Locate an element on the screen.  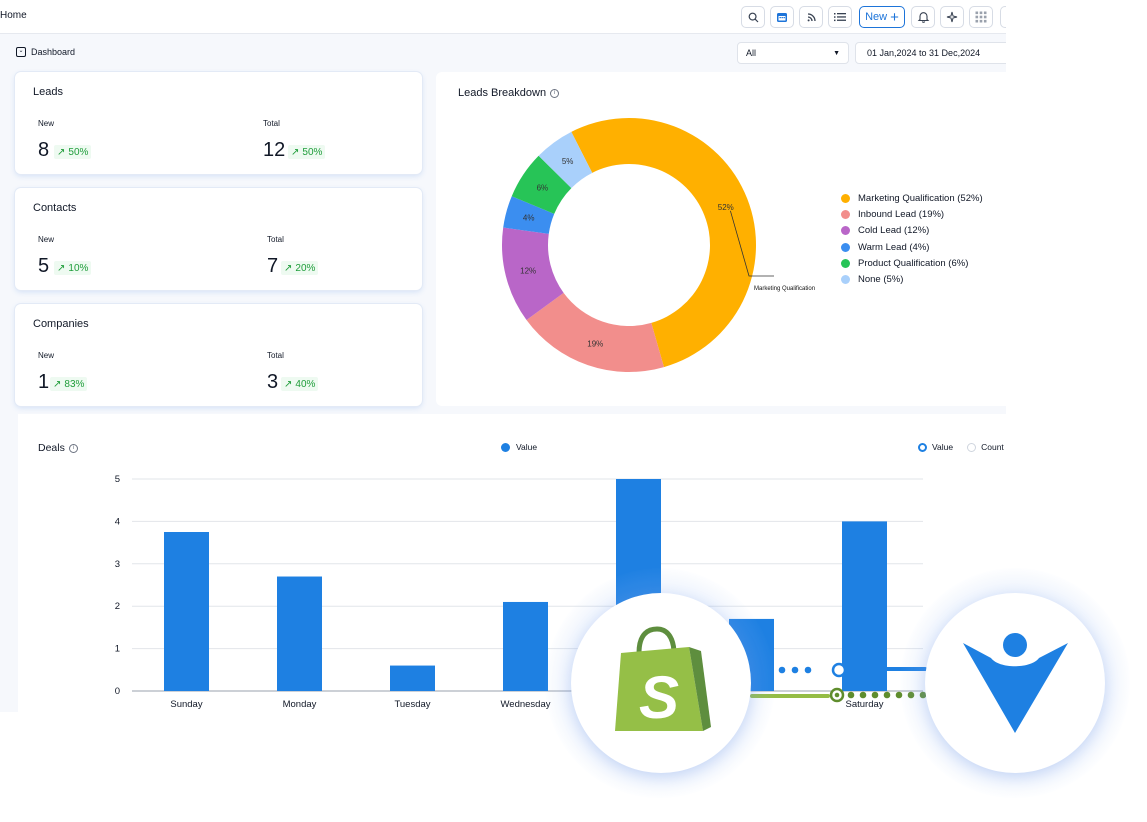
shopify-logo-letter: S is located at coordinates (659, 697).